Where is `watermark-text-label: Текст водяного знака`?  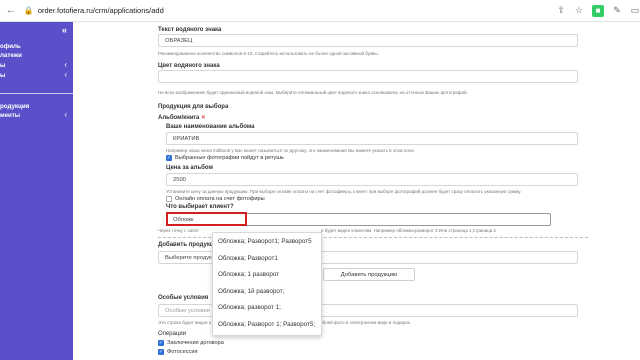 watermark-text-label: Текст водяного знака is located at coordinates (190, 30).